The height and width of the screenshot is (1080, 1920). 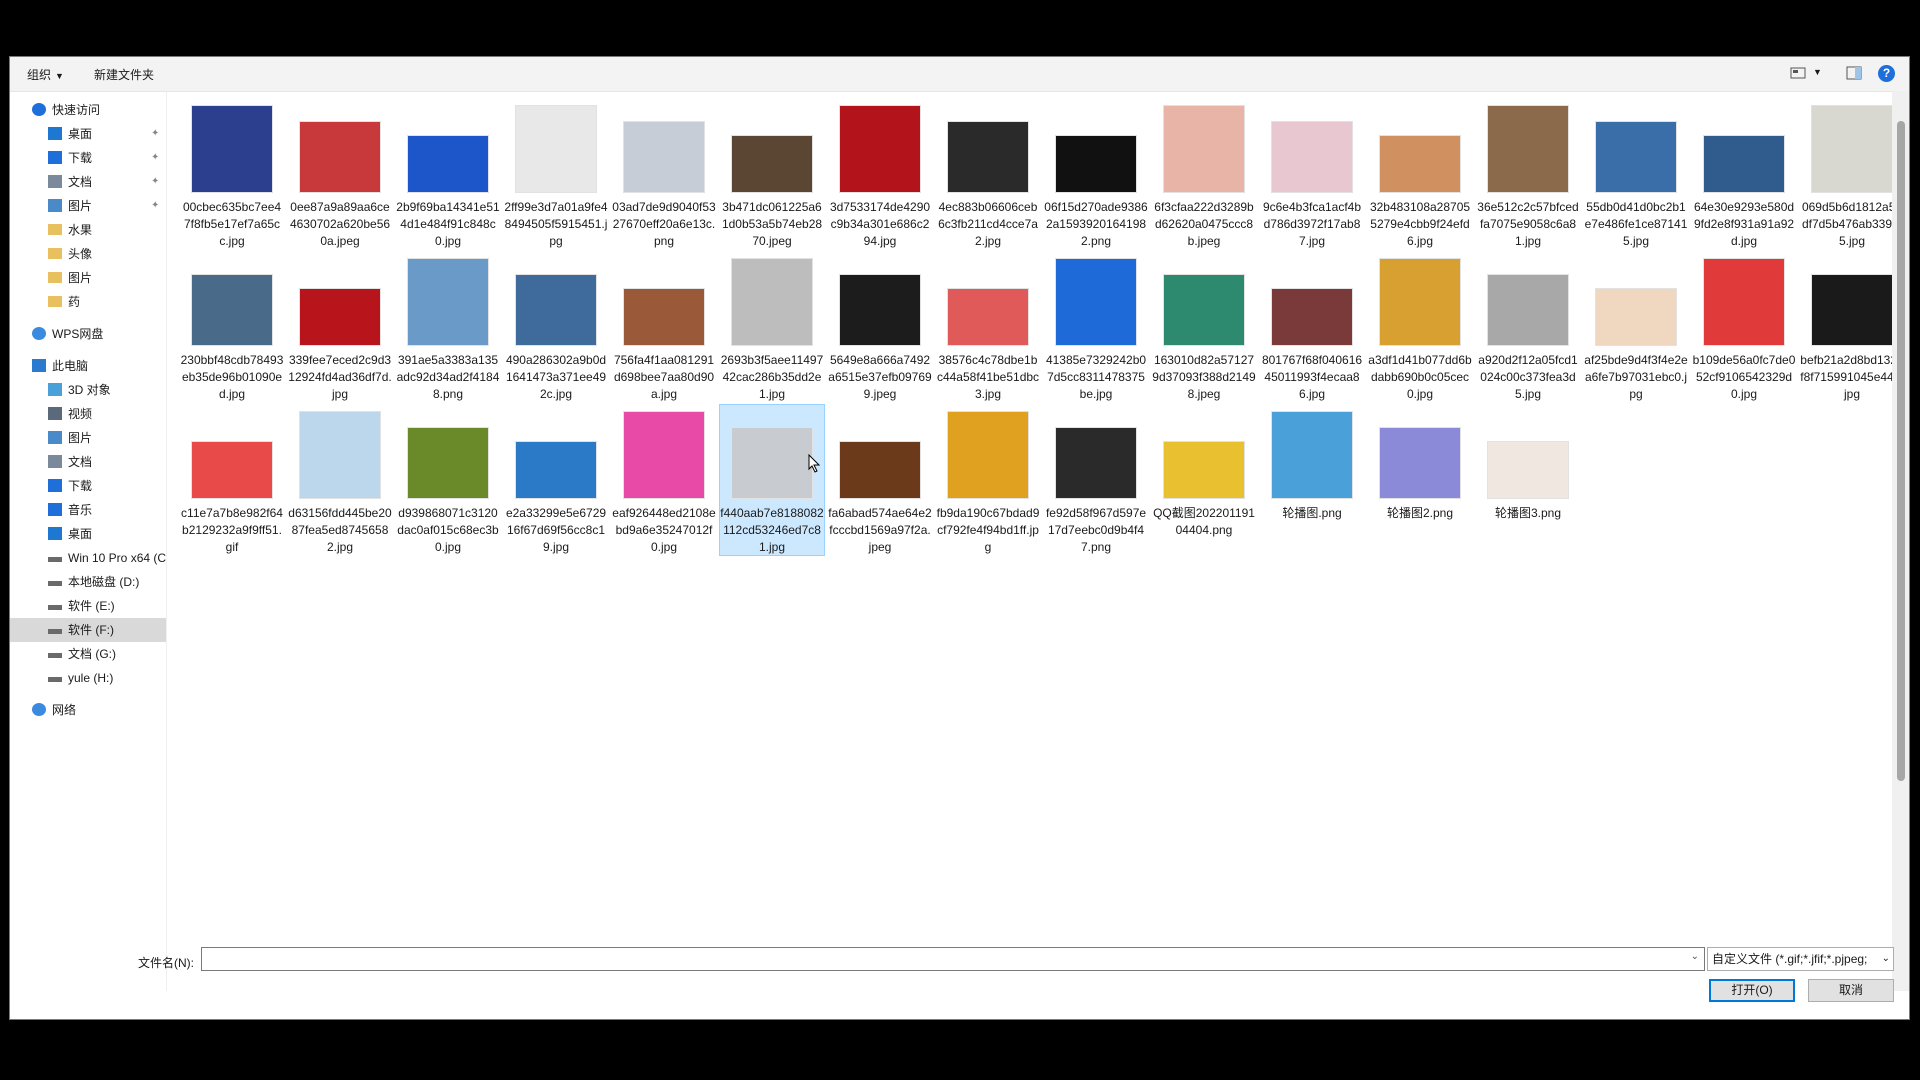 I want to click on file-tile: c11e7a7b8e982f64b2129232a9f9ff51.gif, so click(x=232, y=480).